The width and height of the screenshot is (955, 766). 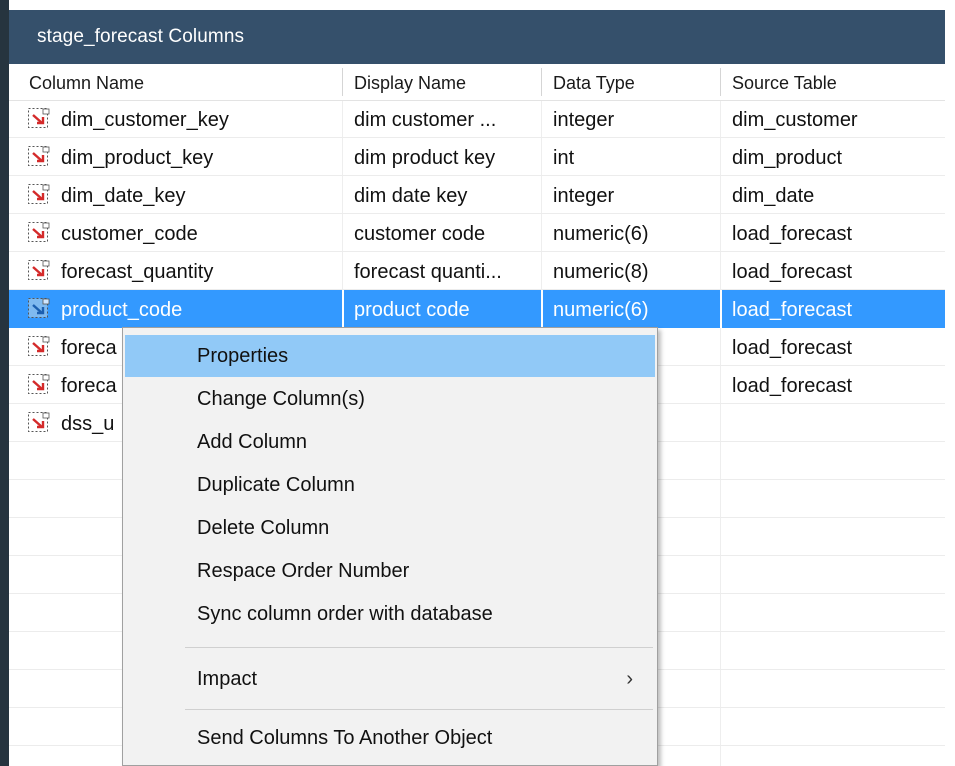 I want to click on cell-column-name: product_code, so click(x=122, y=310).